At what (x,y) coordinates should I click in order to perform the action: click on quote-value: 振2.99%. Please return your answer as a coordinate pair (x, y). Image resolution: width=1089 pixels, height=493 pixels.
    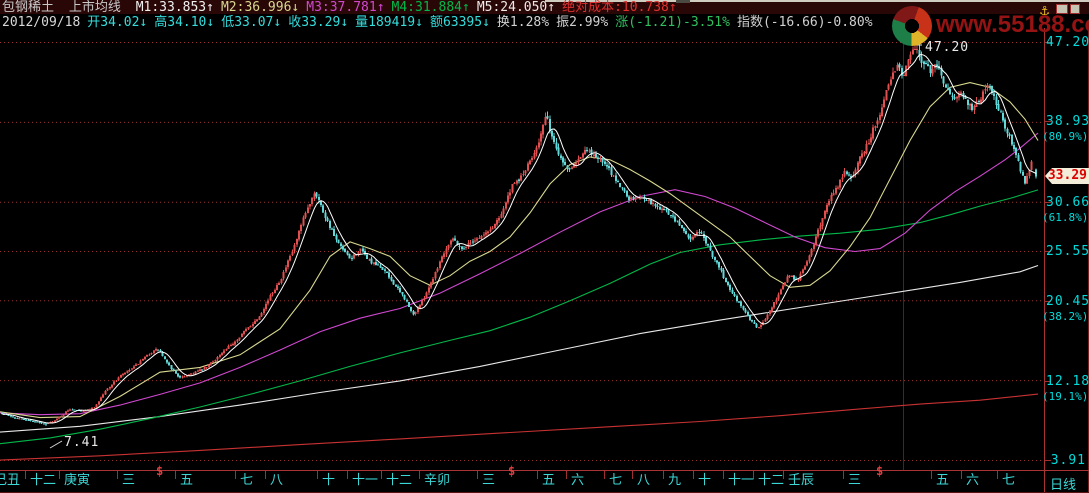
    Looking at the image, I should click on (582, 22).